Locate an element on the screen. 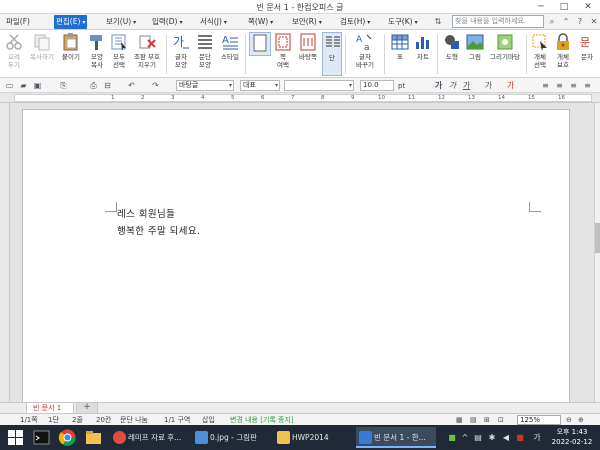 The width and height of the screenshot is (600, 450). page-bg-button: 바탕쪽 is located at coordinates (308, 54).